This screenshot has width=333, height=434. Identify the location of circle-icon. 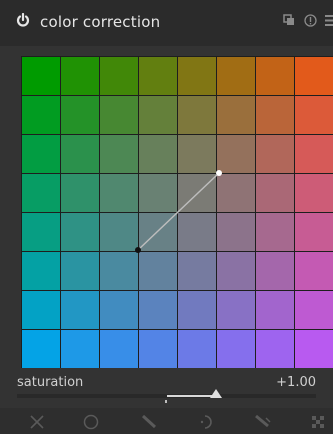
(91, 422).